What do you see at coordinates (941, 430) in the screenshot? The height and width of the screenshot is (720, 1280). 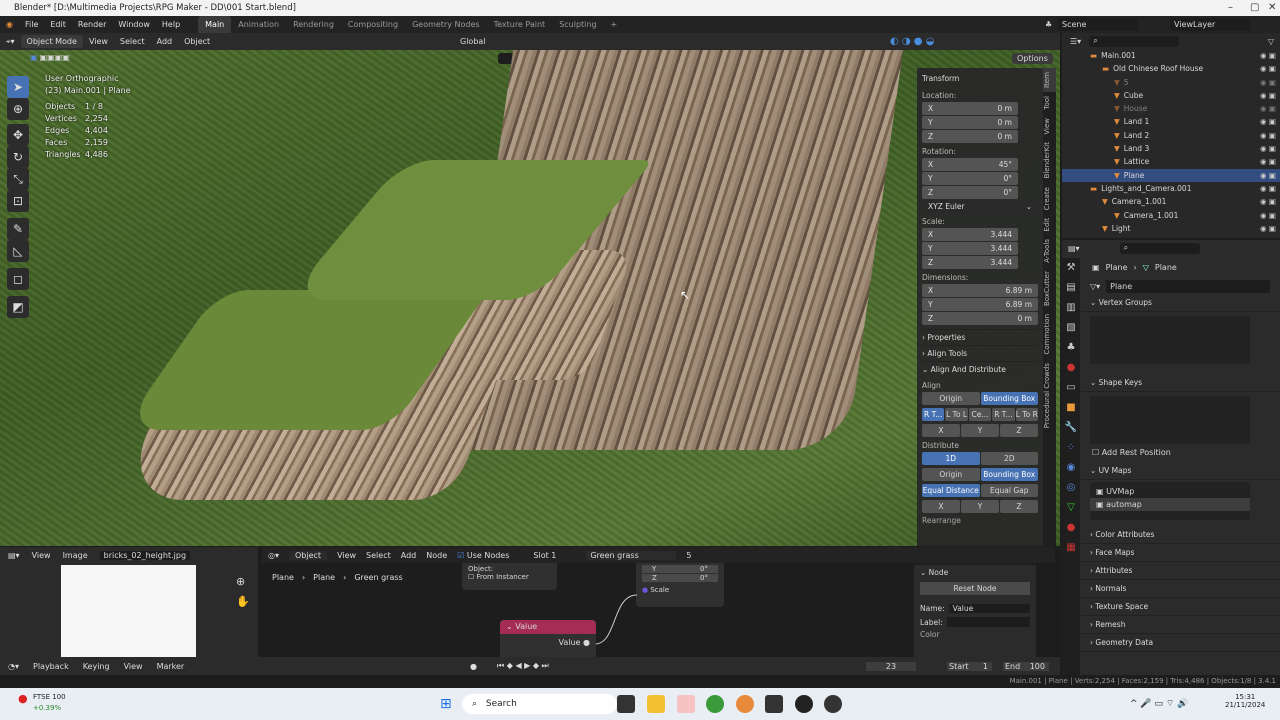 I see `align-x-button: X` at bounding box center [941, 430].